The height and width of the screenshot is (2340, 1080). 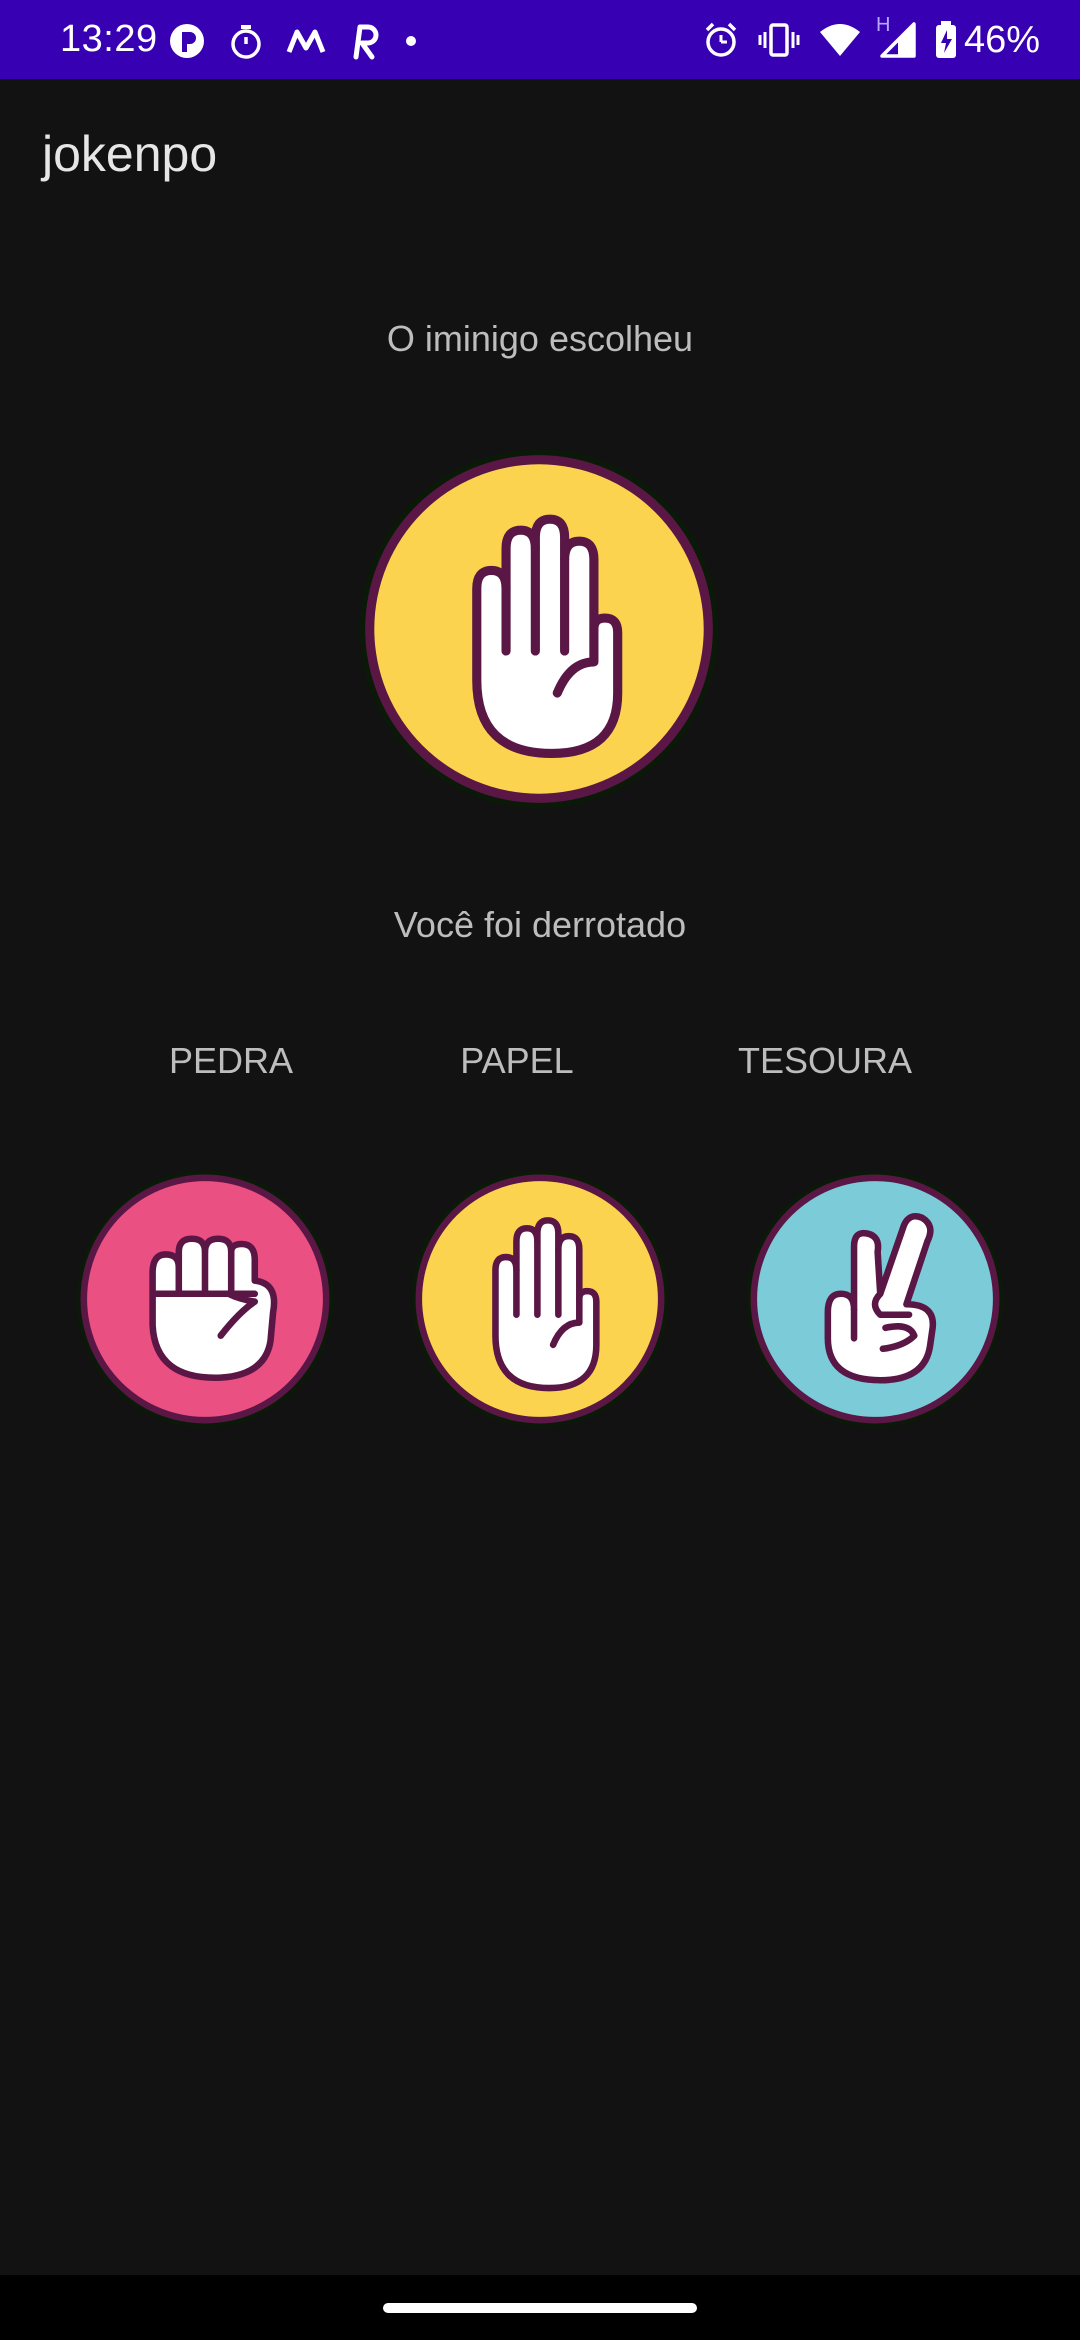 I want to click on paper-label: PAPEL, so click(x=517, y=1060).